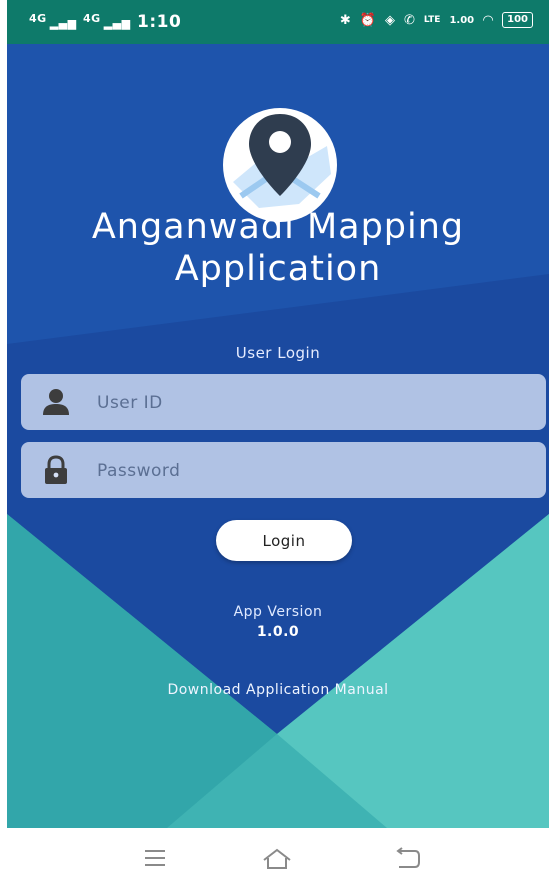 This screenshot has width=556, height=890. What do you see at coordinates (92, 18) in the screenshot?
I see `signal-2-label: 4G` at bounding box center [92, 18].